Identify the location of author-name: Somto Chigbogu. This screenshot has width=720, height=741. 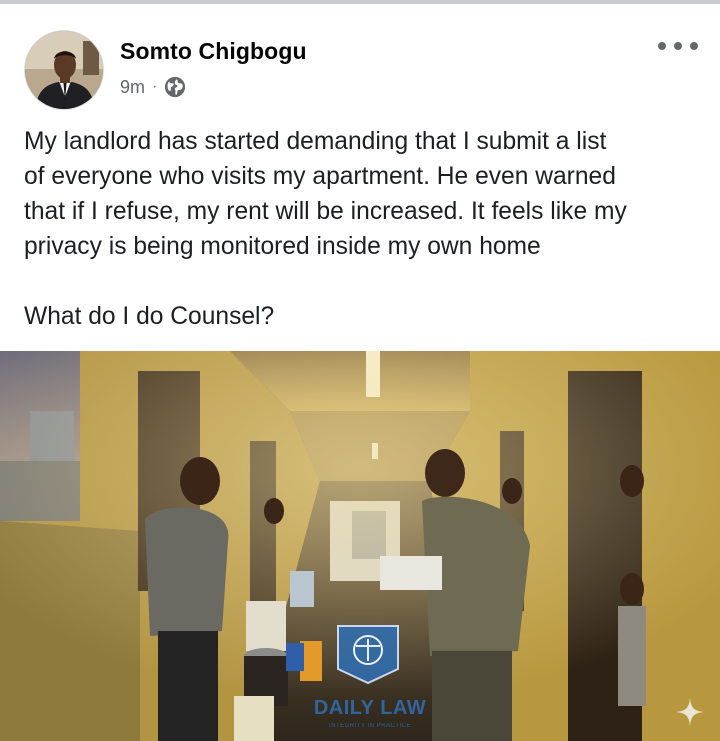
(213, 51).